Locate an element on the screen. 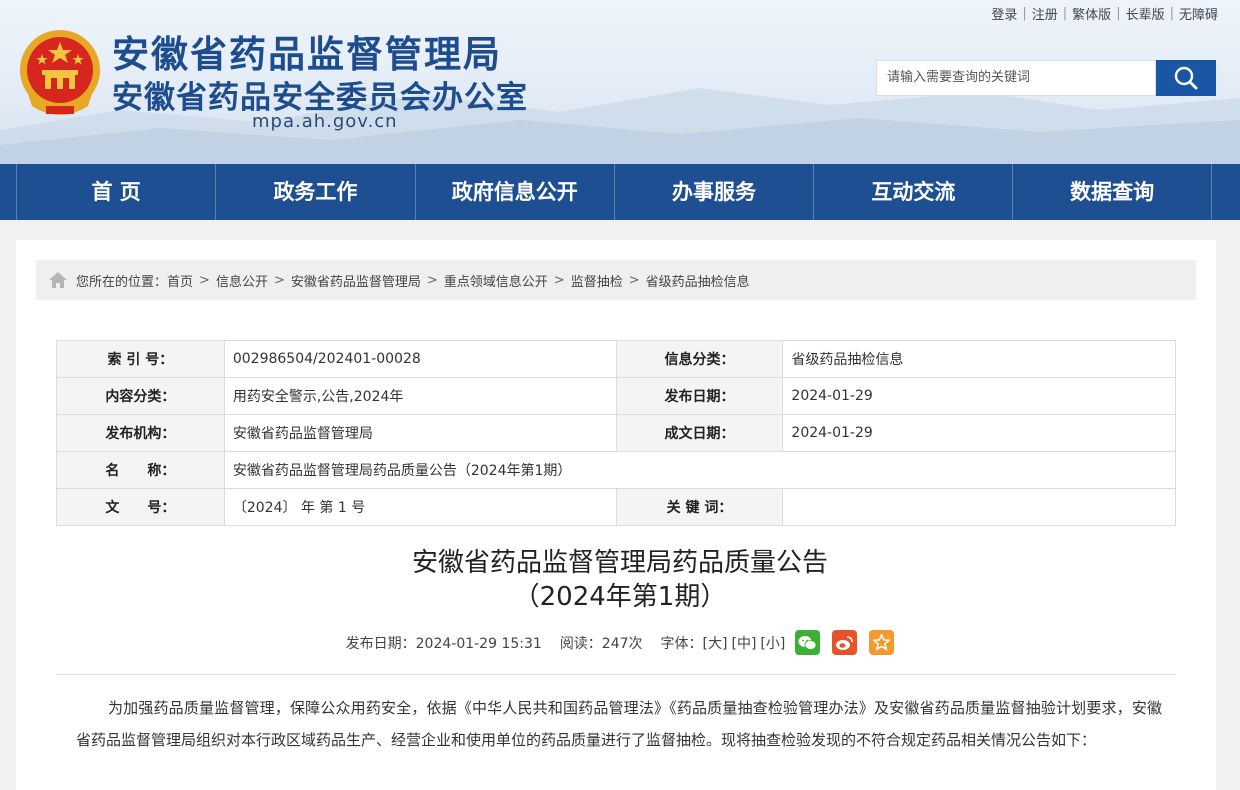 The image size is (1240, 790). table-row: 发布机构： 安徽省药品监督管理局 成文日期： 2024-01-29 is located at coordinates (616, 433).